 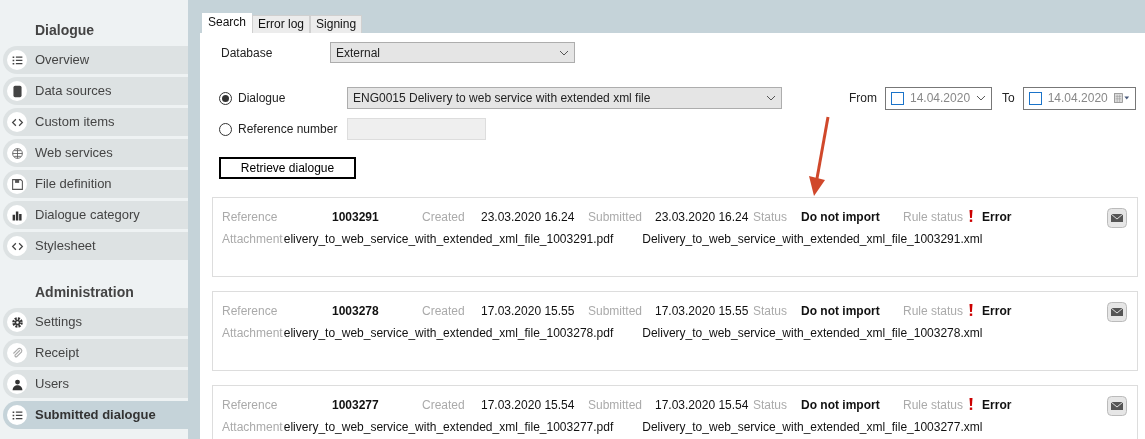 I want to click on sidebar-item: Stylesheet, so click(x=95, y=246).